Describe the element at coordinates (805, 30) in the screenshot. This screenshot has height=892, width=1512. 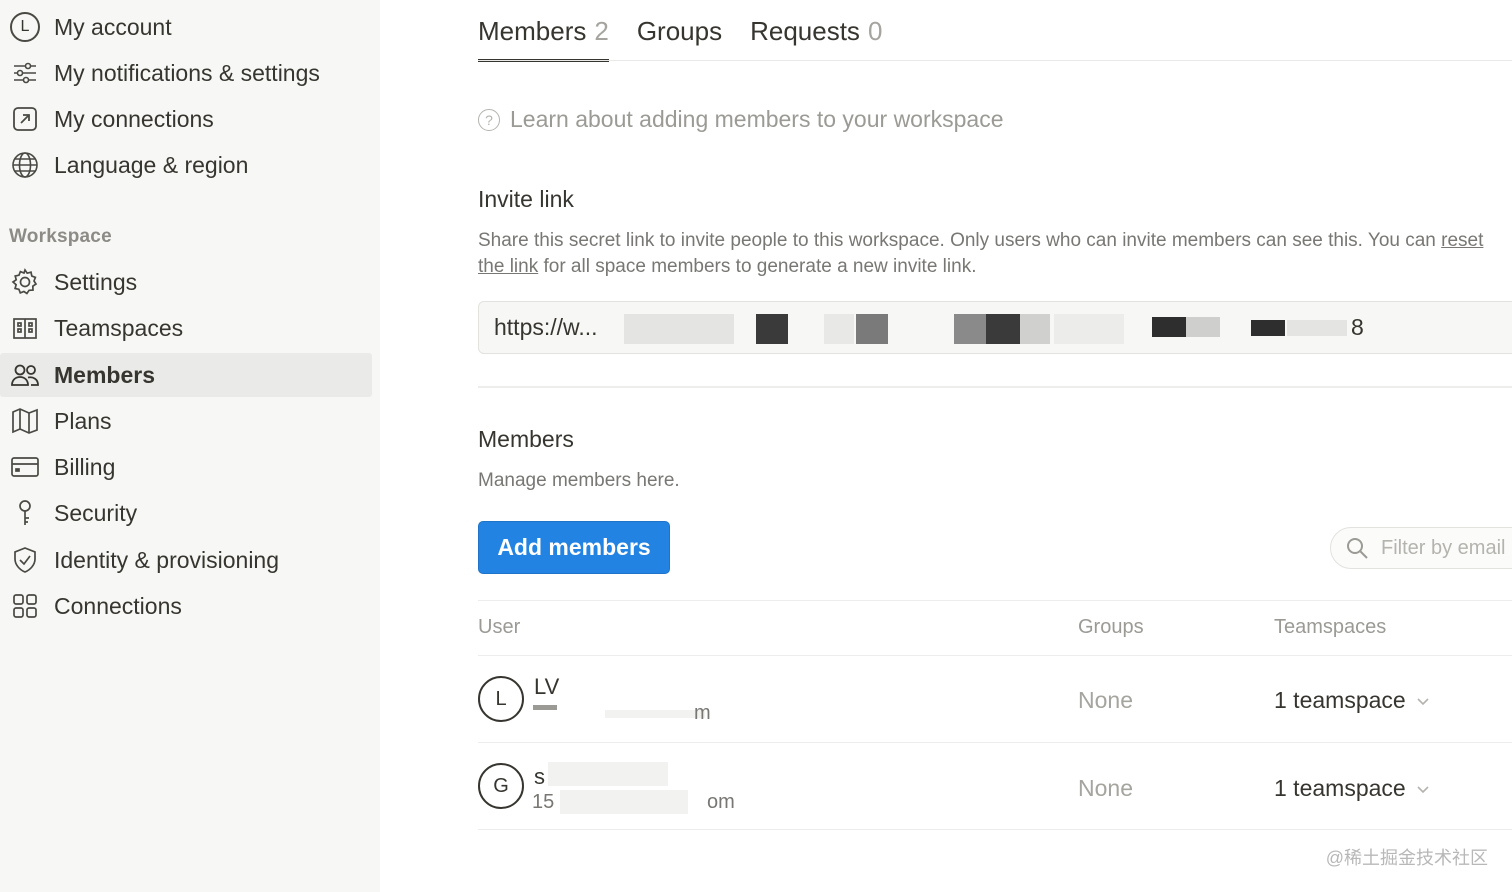
I see `tab-label: Requests` at that location.